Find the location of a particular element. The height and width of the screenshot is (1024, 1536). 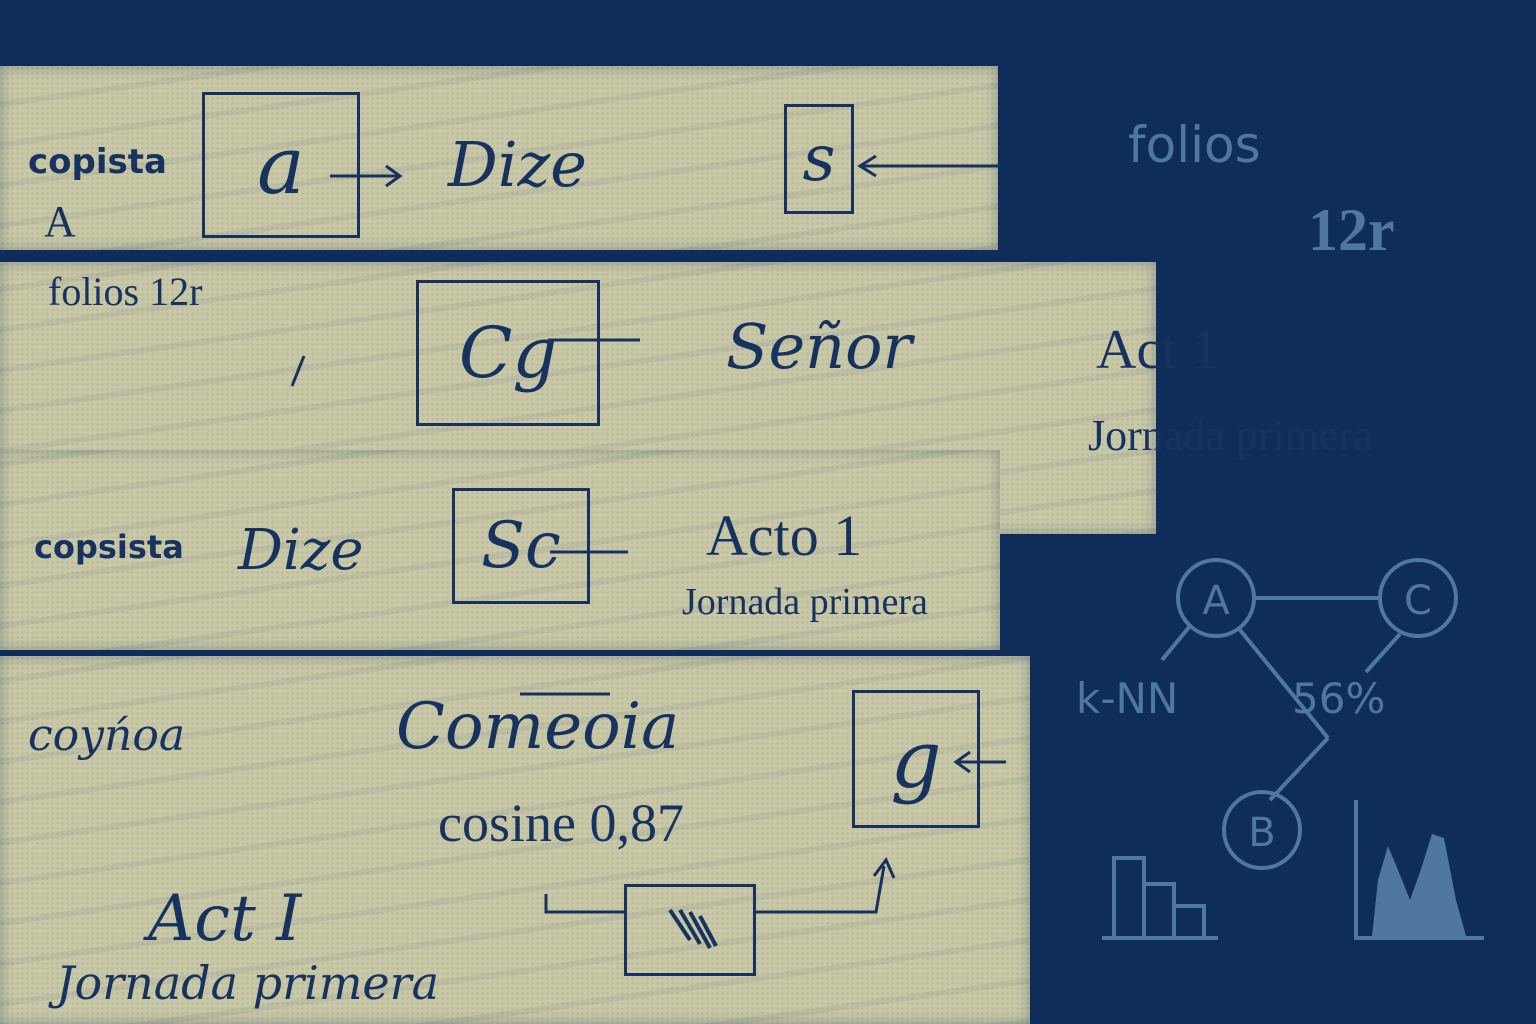

knn-graph: A C B is located at coordinates (1293, 749).